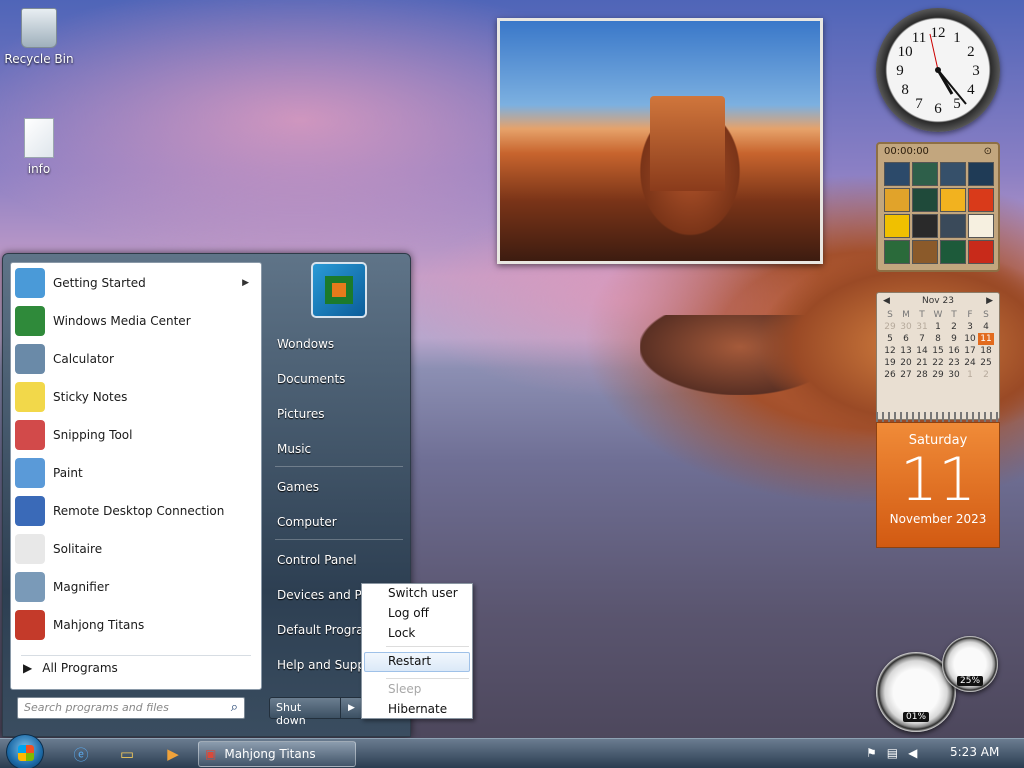 Image resolution: width=1024 pixels, height=768 pixels. I want to click on start-link: Control Panel, so click(341, 560).